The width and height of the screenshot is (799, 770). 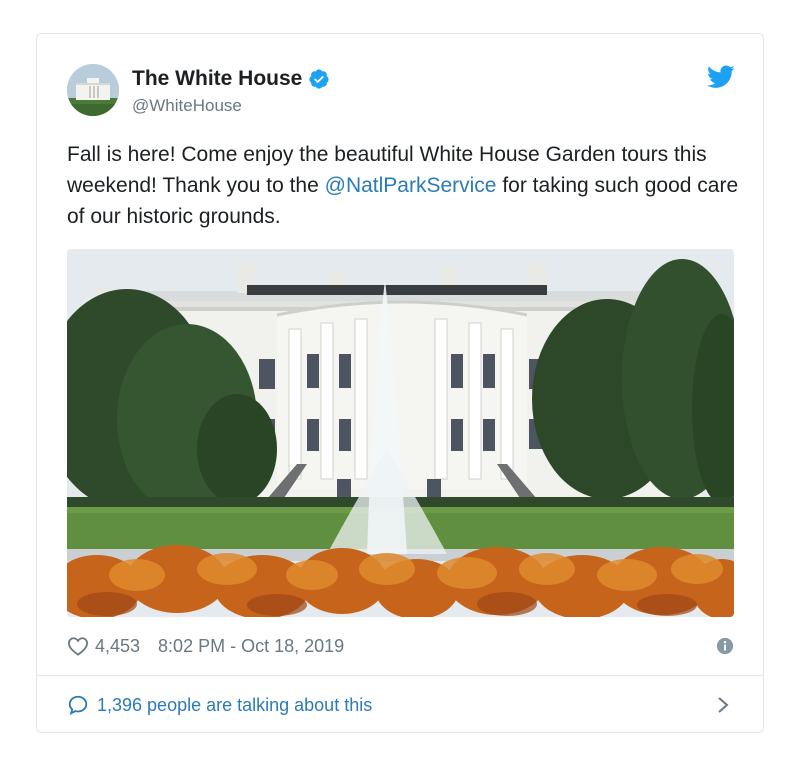 I want to click on info-icon, so click(x=725, y=646).